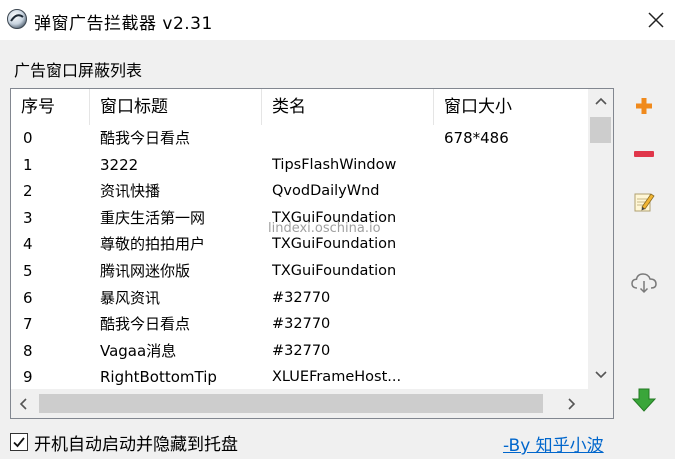 This screenshot has height=459, width=675. I want to click on row-title: 暴风资讯, so click(130, 297).